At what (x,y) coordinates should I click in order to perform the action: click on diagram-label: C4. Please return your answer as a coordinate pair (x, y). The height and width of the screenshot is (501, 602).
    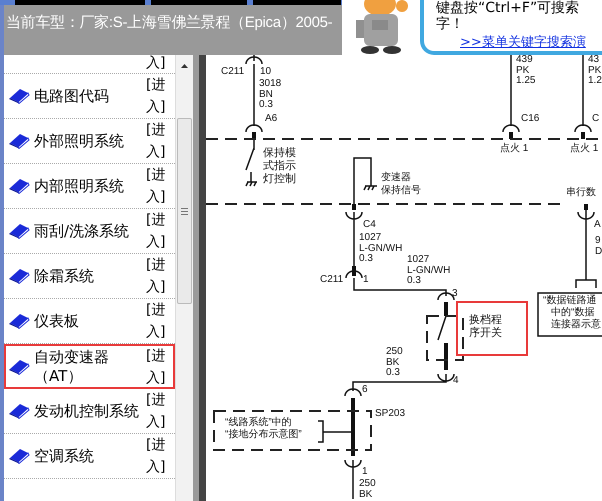
    Looking at the image, I should click on (369, 225).